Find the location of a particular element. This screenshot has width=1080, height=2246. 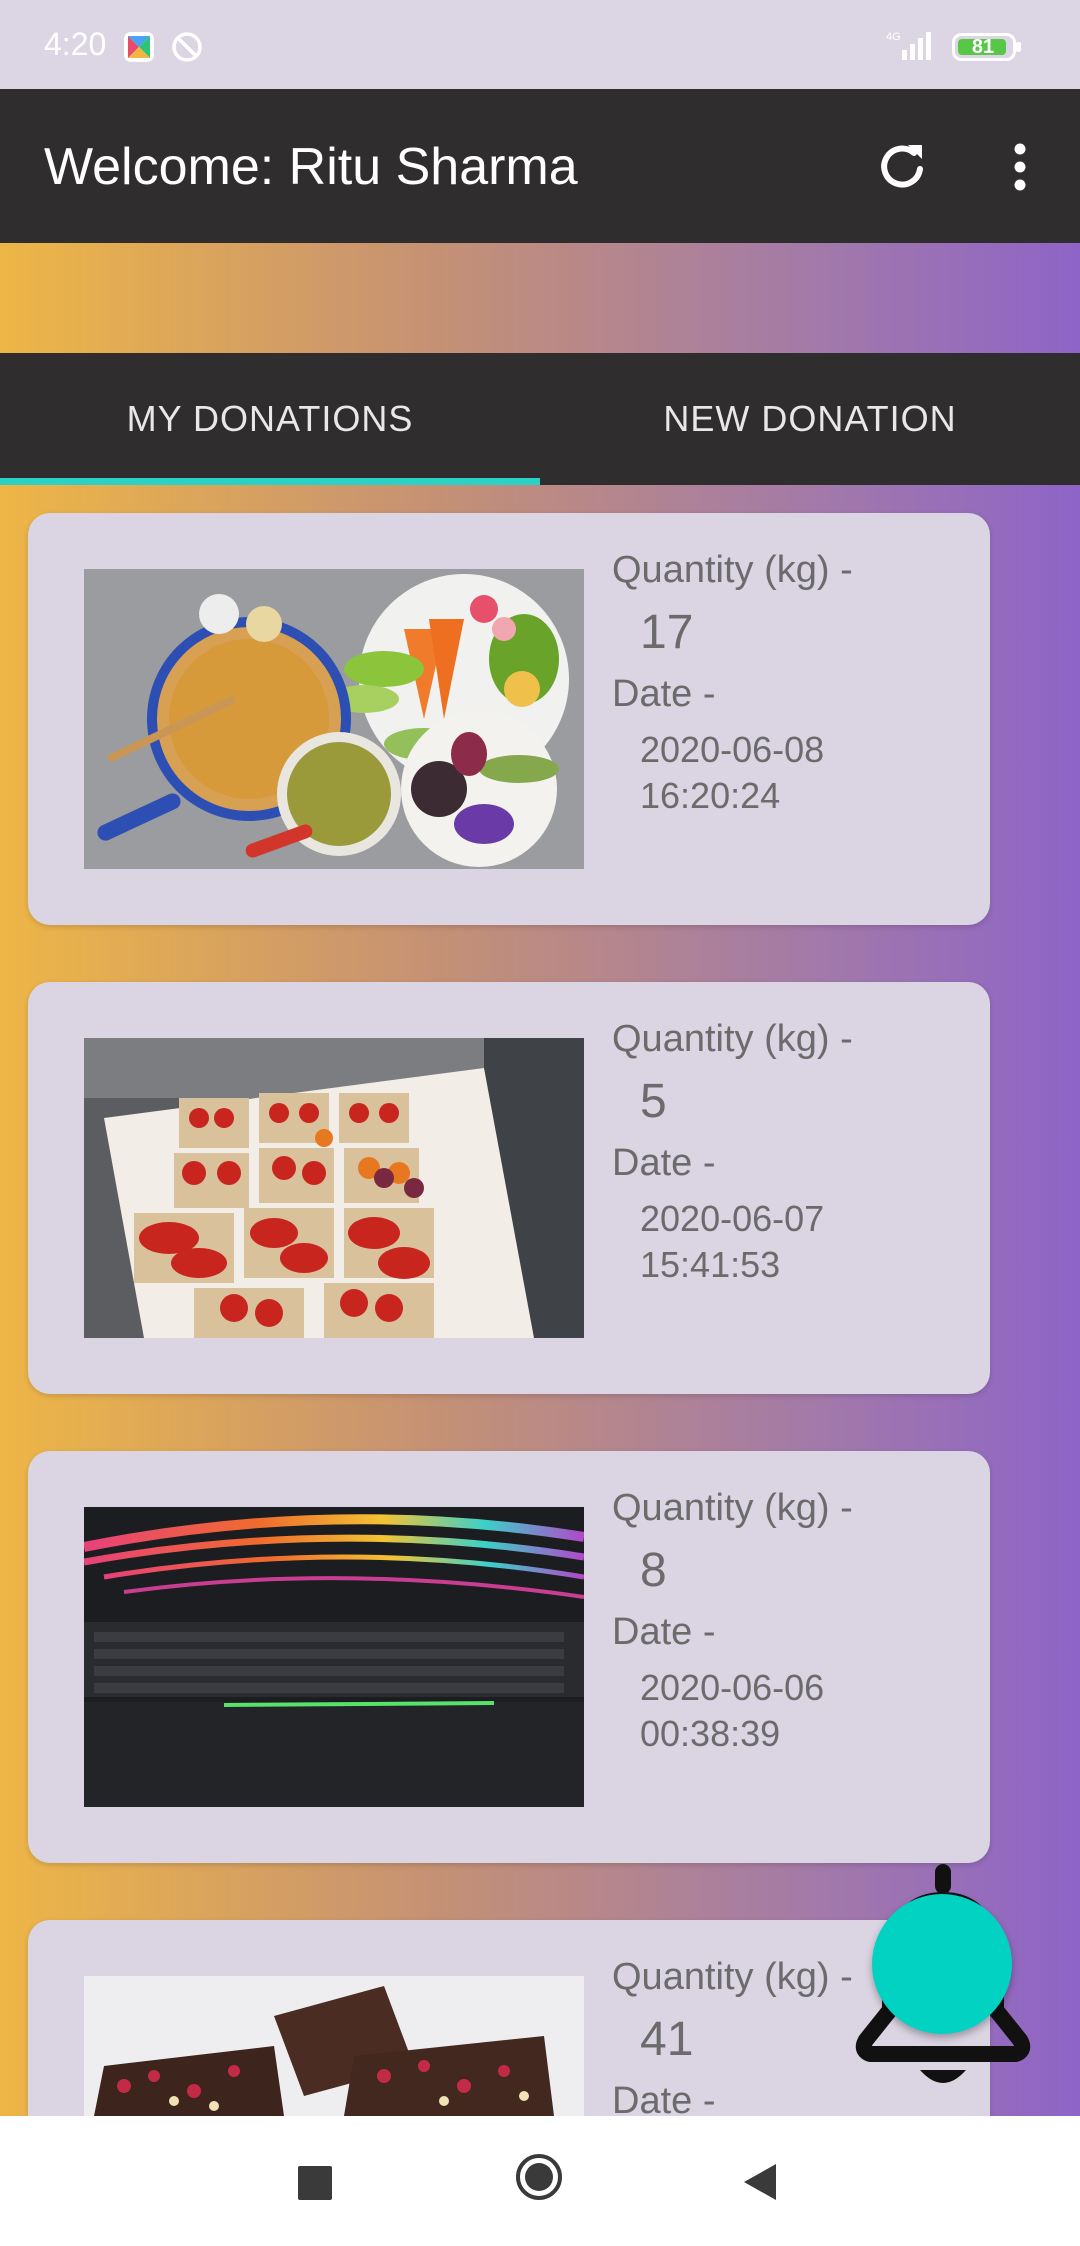

page-title: Welcome: Ritu Sharma is located at coordinates (311, 167).